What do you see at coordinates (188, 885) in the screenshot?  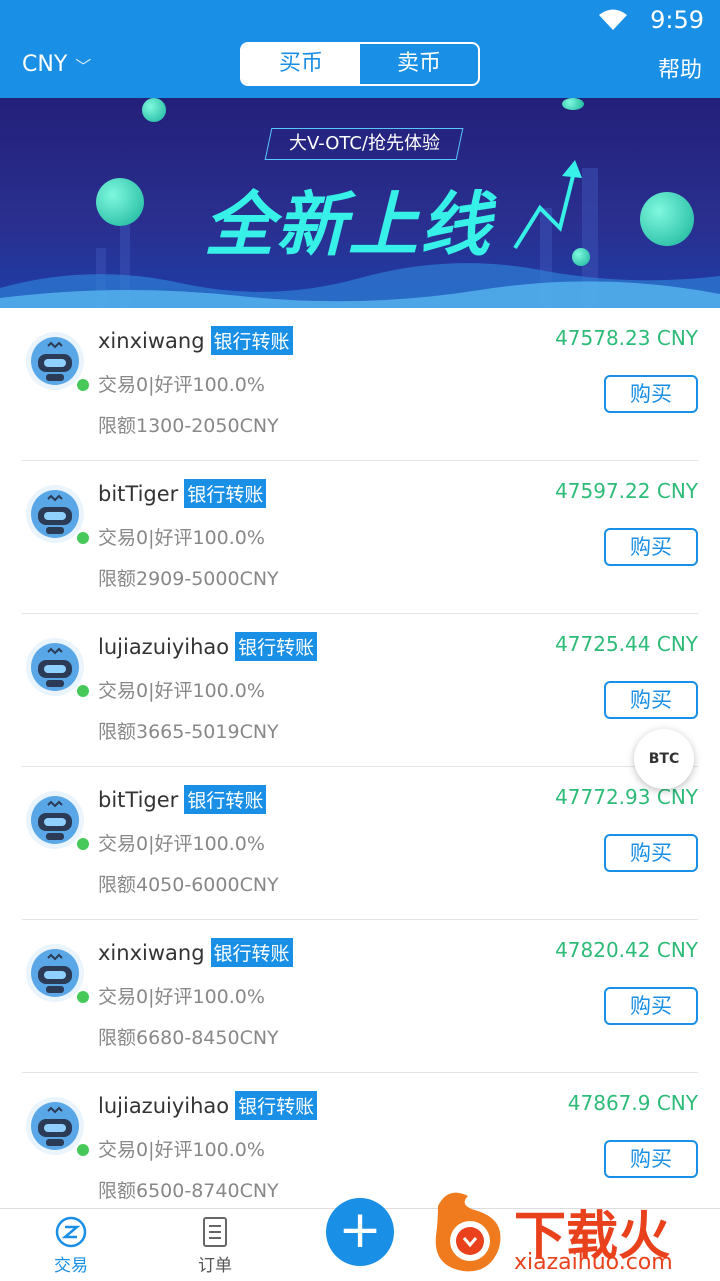 I see `trade-limit: 限额4050-6000CNY` at bounding box center [188, 885].